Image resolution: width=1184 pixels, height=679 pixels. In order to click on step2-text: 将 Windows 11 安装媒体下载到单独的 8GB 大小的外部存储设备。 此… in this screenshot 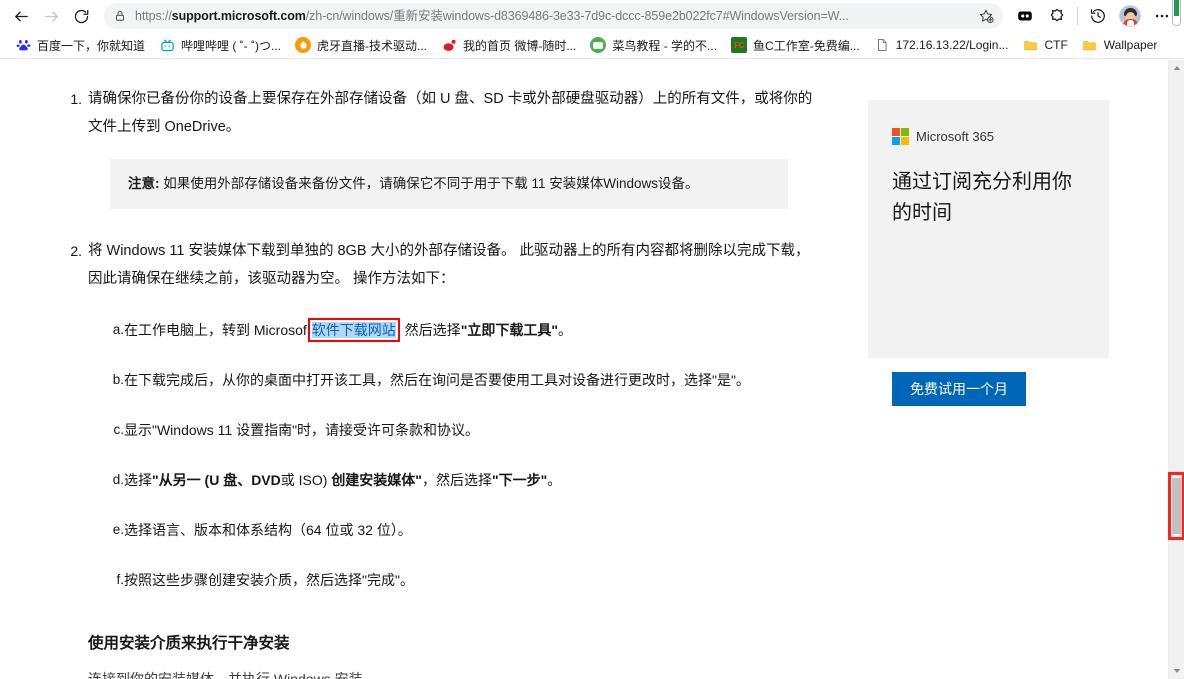, I will do `click(449, 265)`.